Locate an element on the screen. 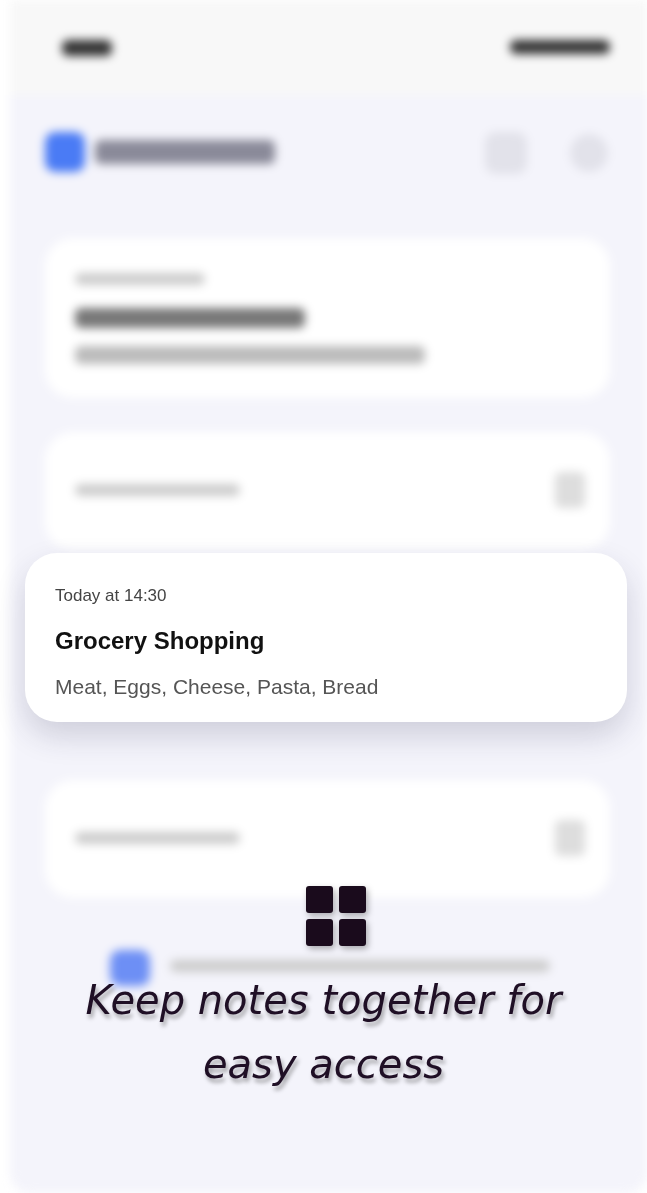  note-card: Today at 14:30 Grocery Shopping Meat, Eggs, Cheese, Pasta, Bread is located at coordinates (326, 637).